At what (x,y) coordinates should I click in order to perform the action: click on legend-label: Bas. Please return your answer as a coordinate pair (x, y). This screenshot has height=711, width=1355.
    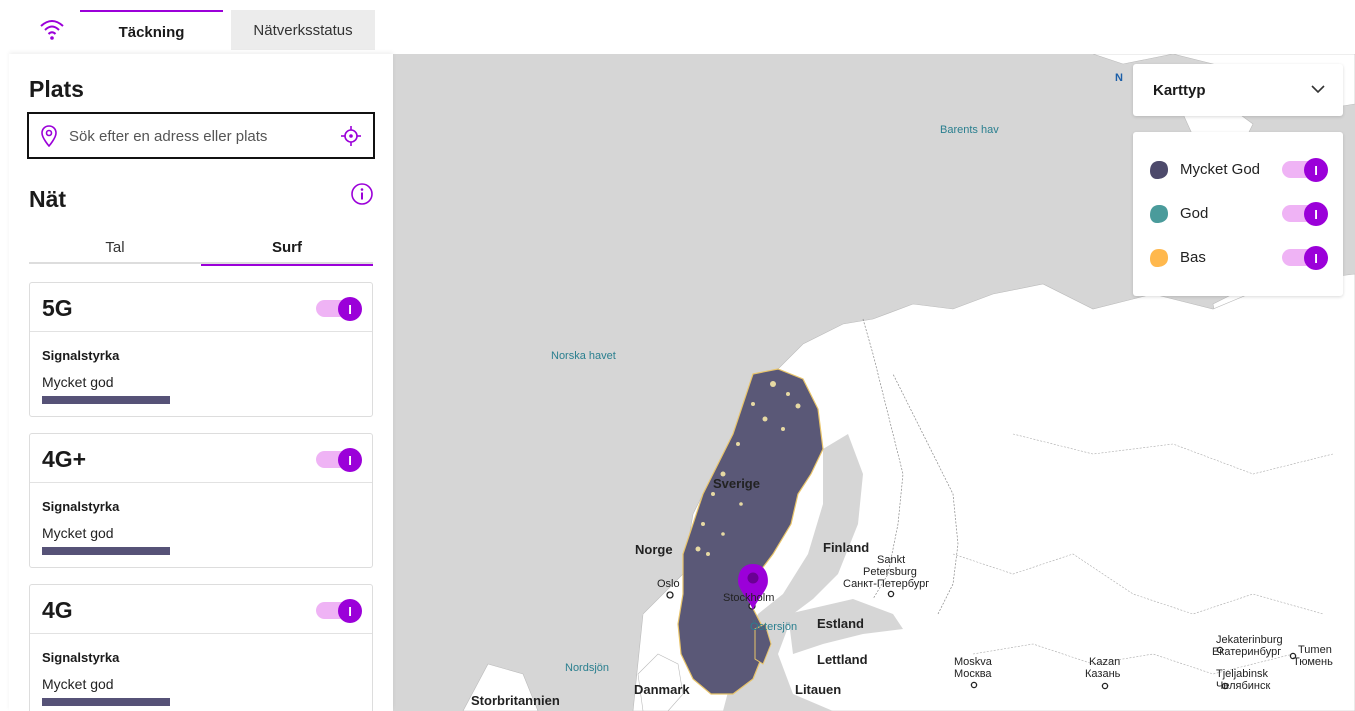
    Looking at the image, I should click on (1193, 257).